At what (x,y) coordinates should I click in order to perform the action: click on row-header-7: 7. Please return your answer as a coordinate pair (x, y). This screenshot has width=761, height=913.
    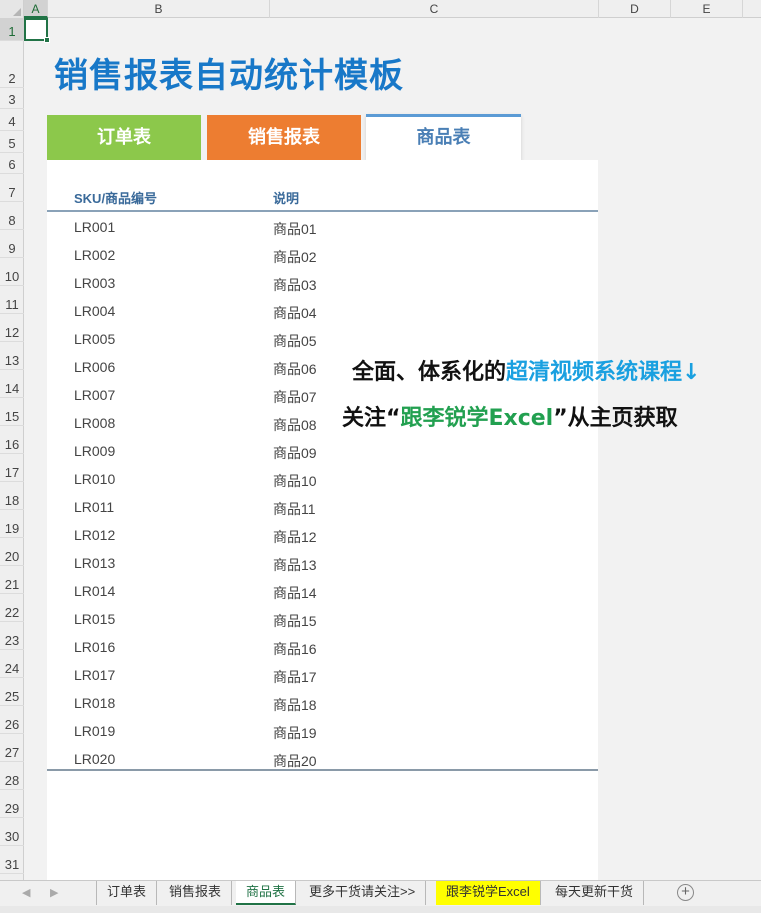
    Looking at the image, I should click on (12, 188).